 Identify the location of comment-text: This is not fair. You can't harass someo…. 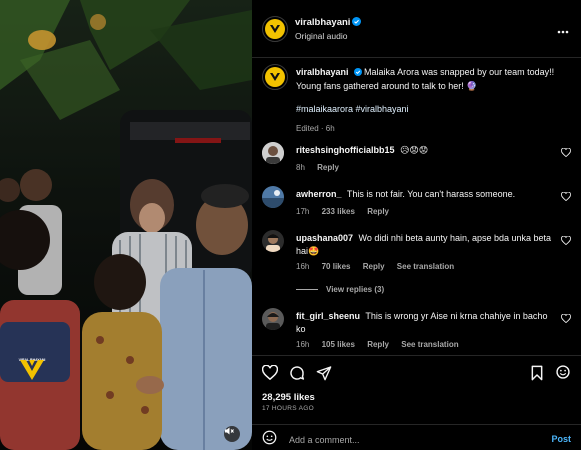
(431, 194).